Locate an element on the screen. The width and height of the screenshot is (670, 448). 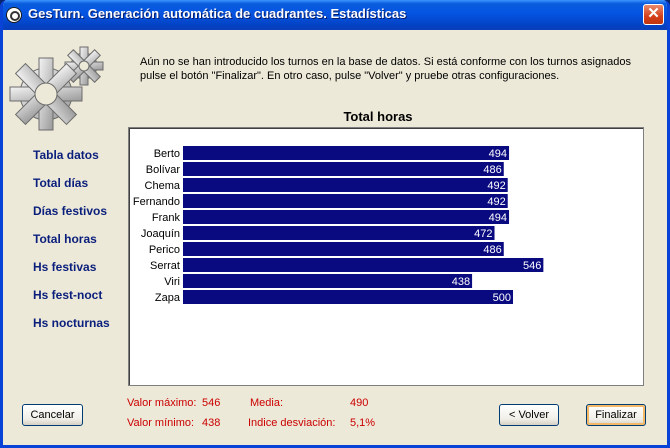
mean-label: Media: is located at coordinates (267, 403).